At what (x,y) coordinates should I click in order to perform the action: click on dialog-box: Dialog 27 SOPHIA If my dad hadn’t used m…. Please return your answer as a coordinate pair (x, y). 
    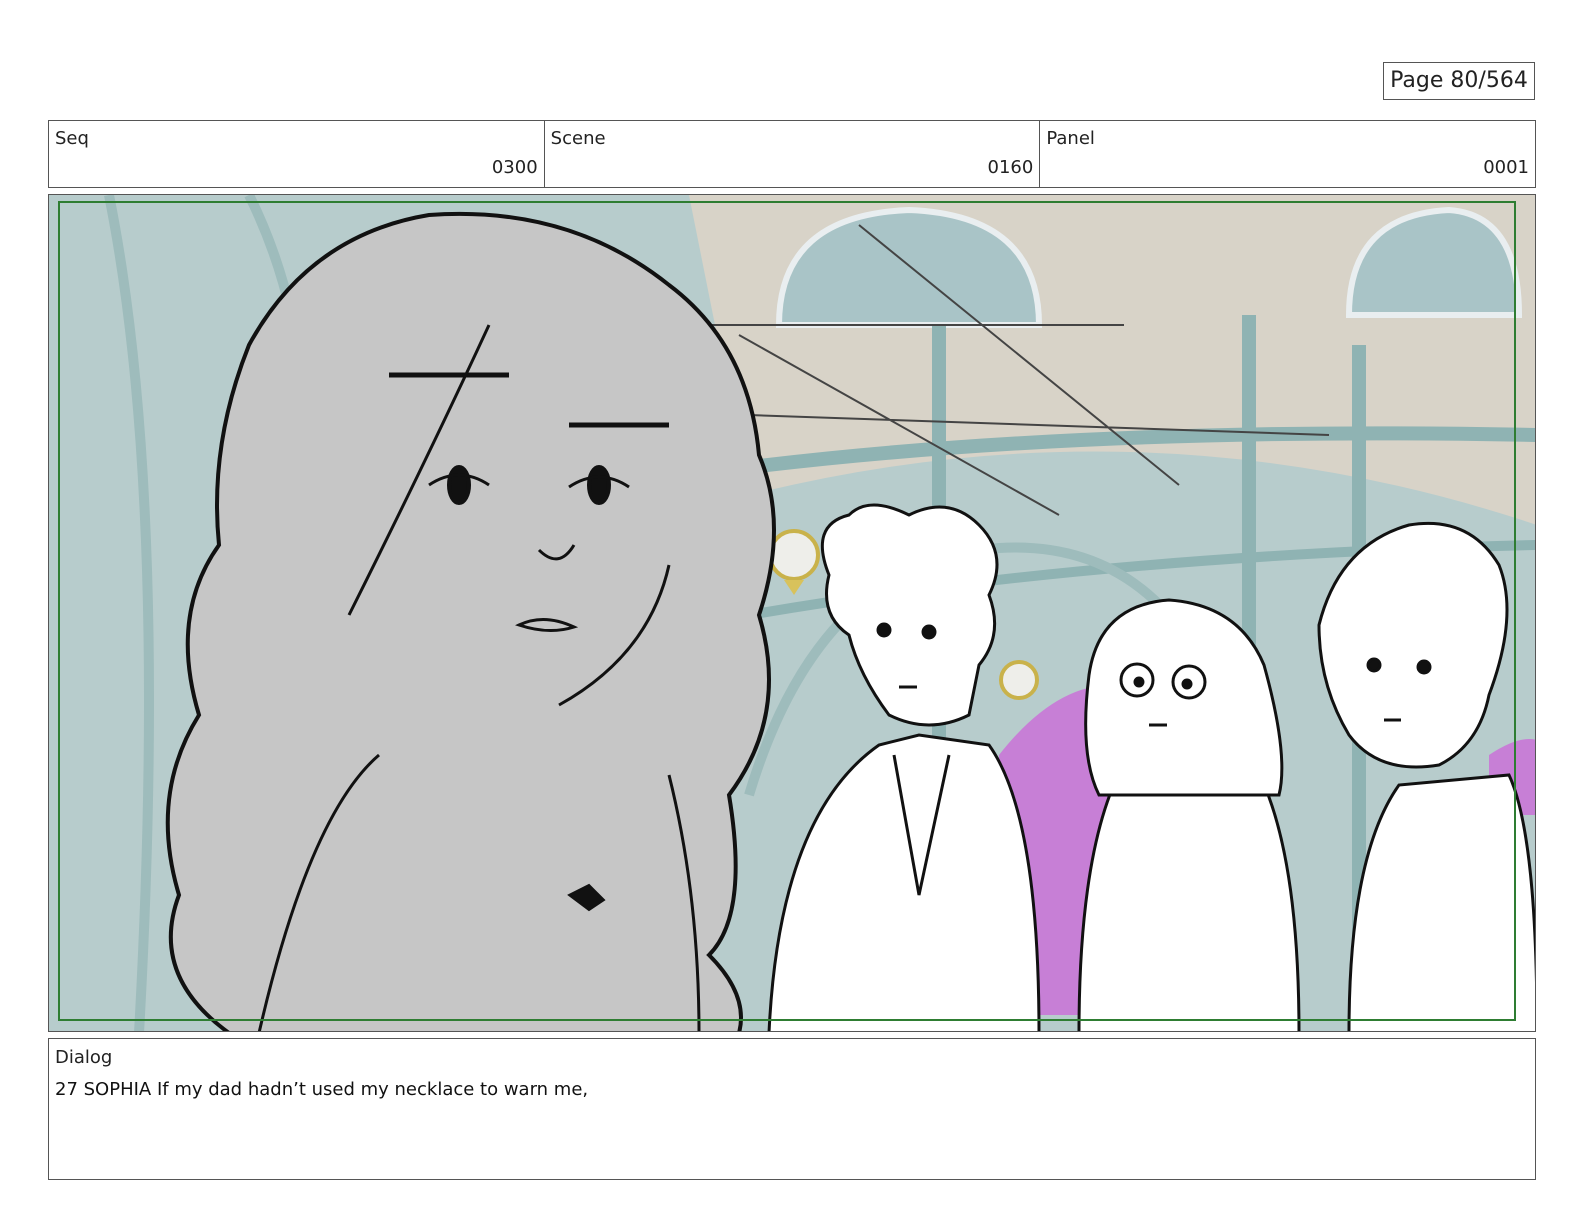
    Looking at the image, I should click on (792, 1109).